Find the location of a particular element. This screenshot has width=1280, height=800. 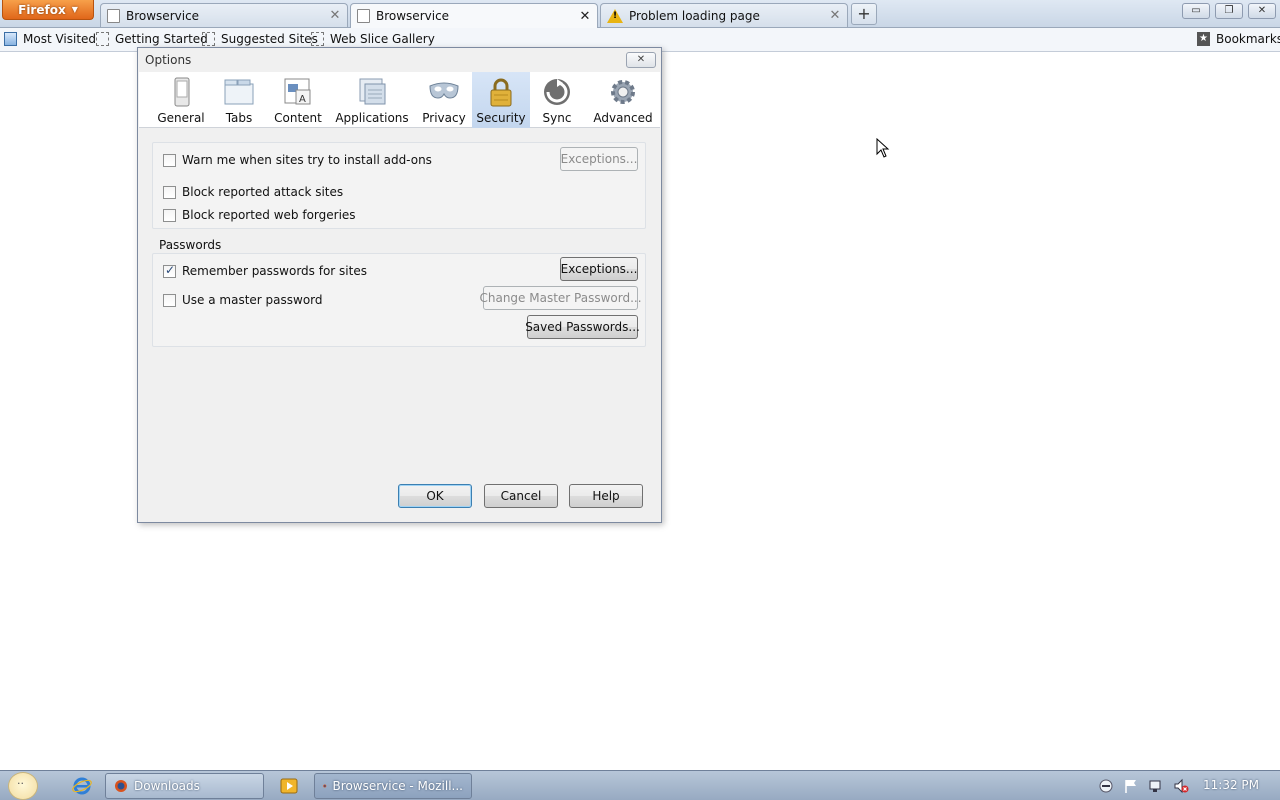

bookmarks-menu-label: Bookmarks is located at coordinates (1248, 39).